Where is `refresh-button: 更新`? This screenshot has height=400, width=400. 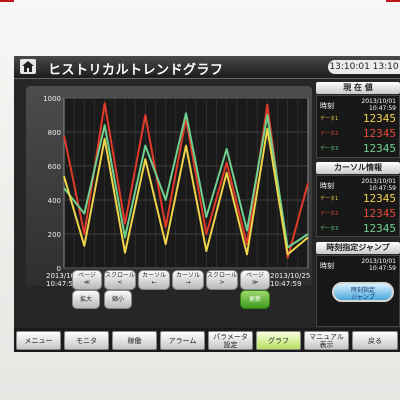
refresh-button: 更新 is located at coordinates (255, 299).